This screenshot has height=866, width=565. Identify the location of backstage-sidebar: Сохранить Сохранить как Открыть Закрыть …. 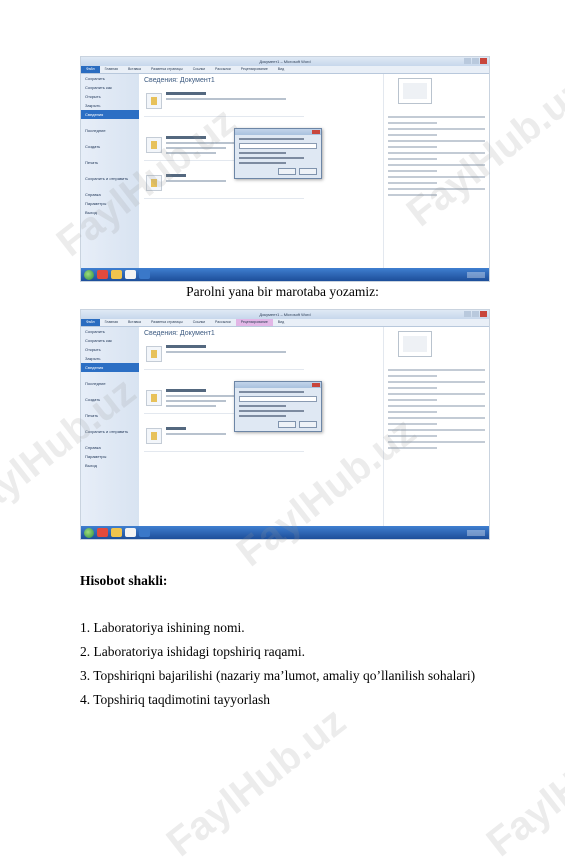
(110, 426).